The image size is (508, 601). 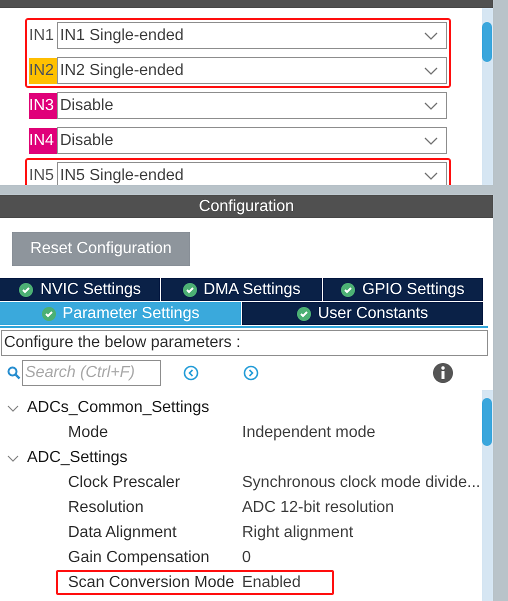 I want to click on category-label: ADC_Settings, so click(x=77, y=457).